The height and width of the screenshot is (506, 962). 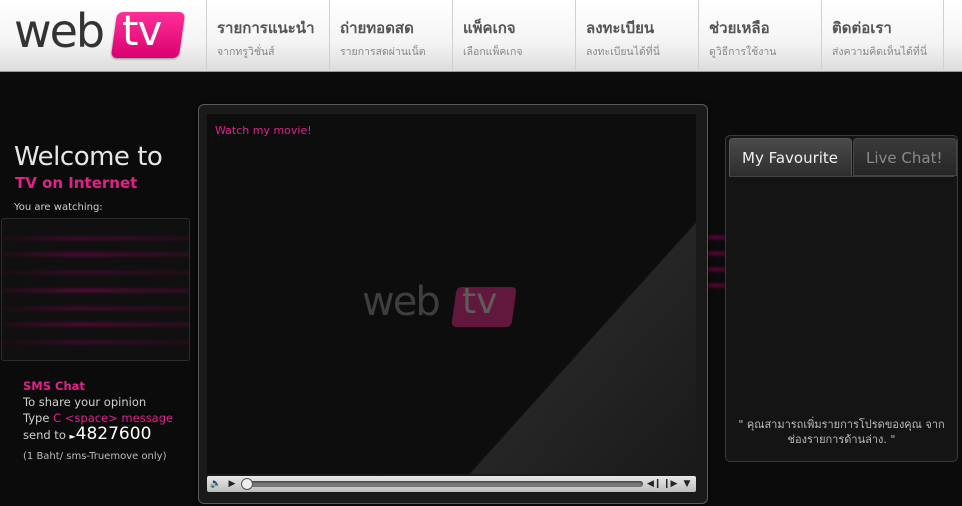 I want to click on sms-chat-heading: SMS Chat, so click(x=54, y=386).